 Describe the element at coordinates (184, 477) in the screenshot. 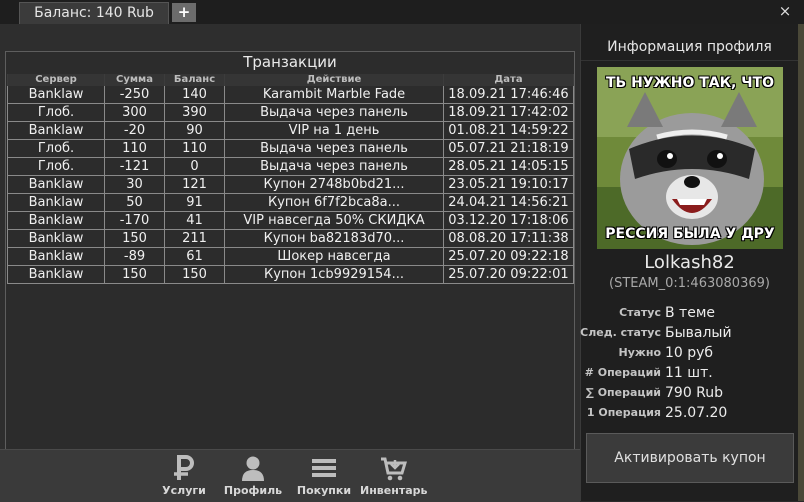

I see `nav-services-button: Услуги` at that location.